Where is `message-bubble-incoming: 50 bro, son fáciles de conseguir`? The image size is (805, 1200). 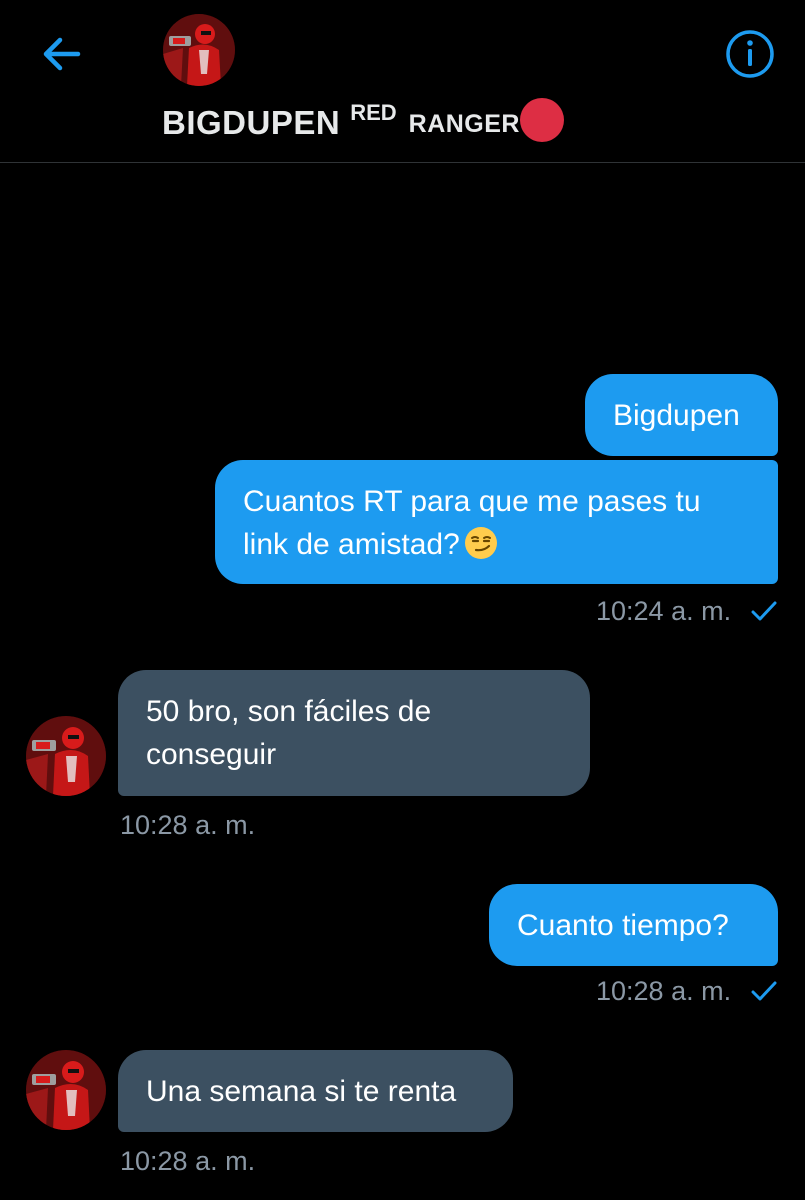 message-bubble-incoming: 50 bro, son fáciles de conseguir is located at coordinates (354, 733).